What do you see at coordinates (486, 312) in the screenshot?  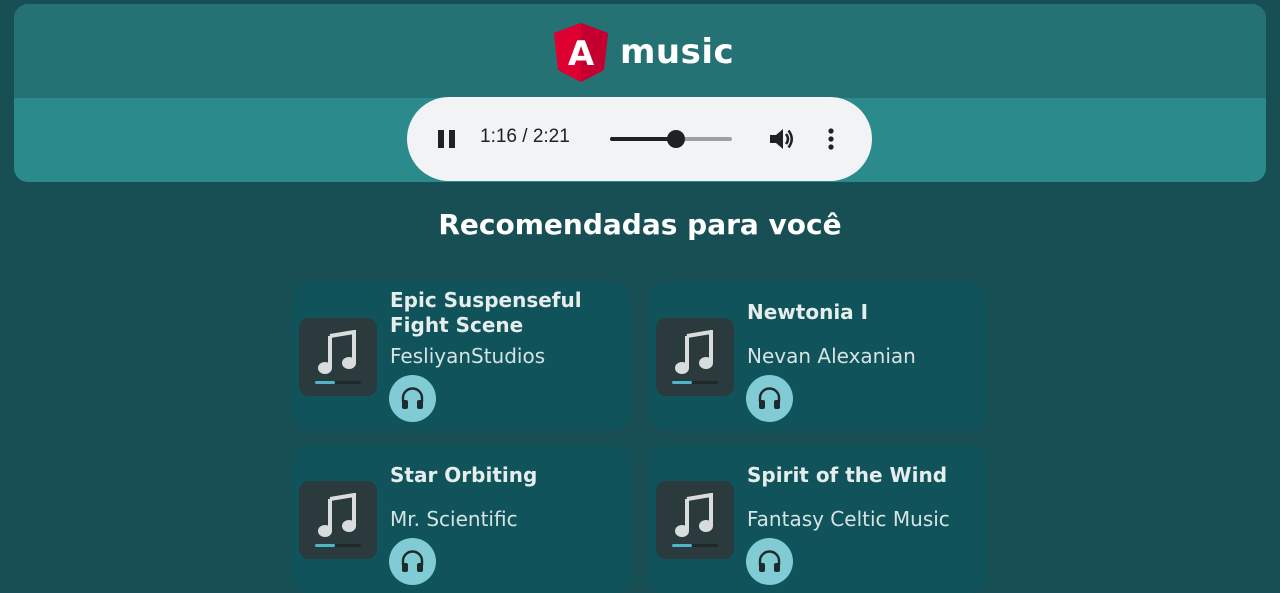 I see `song-title: Epic Suspenseful Fight Scene` at bounding box center [486, 312].